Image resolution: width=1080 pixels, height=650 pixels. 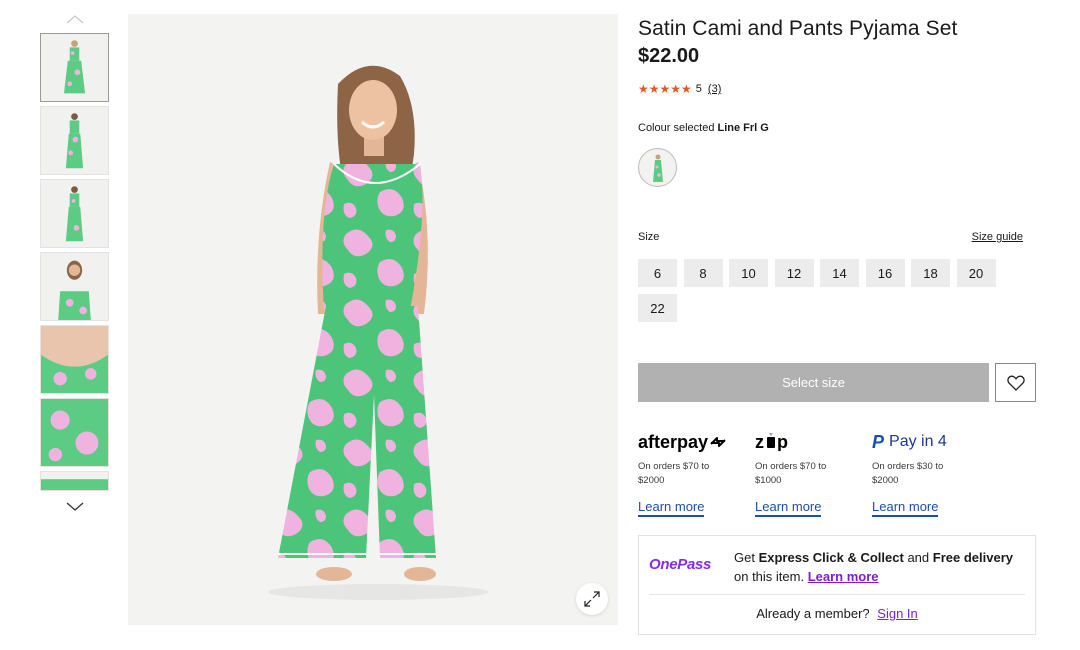 I want to click on pay-in-4-text: Pay in 4, so click(x=918, y=441).